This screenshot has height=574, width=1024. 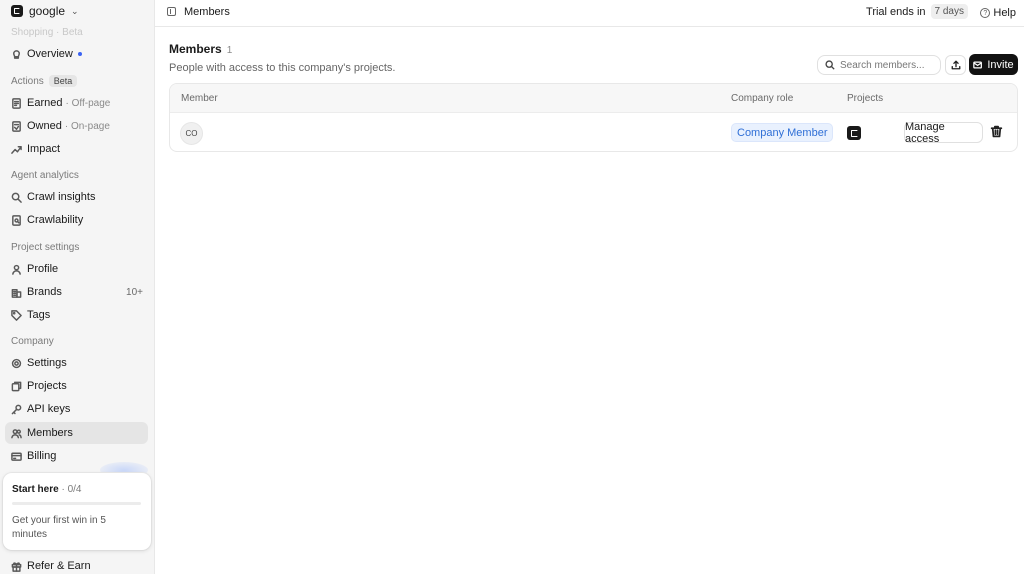 I want to click on sidebar-item-earned: Earned · Off-page, so click(x=76, y=103).